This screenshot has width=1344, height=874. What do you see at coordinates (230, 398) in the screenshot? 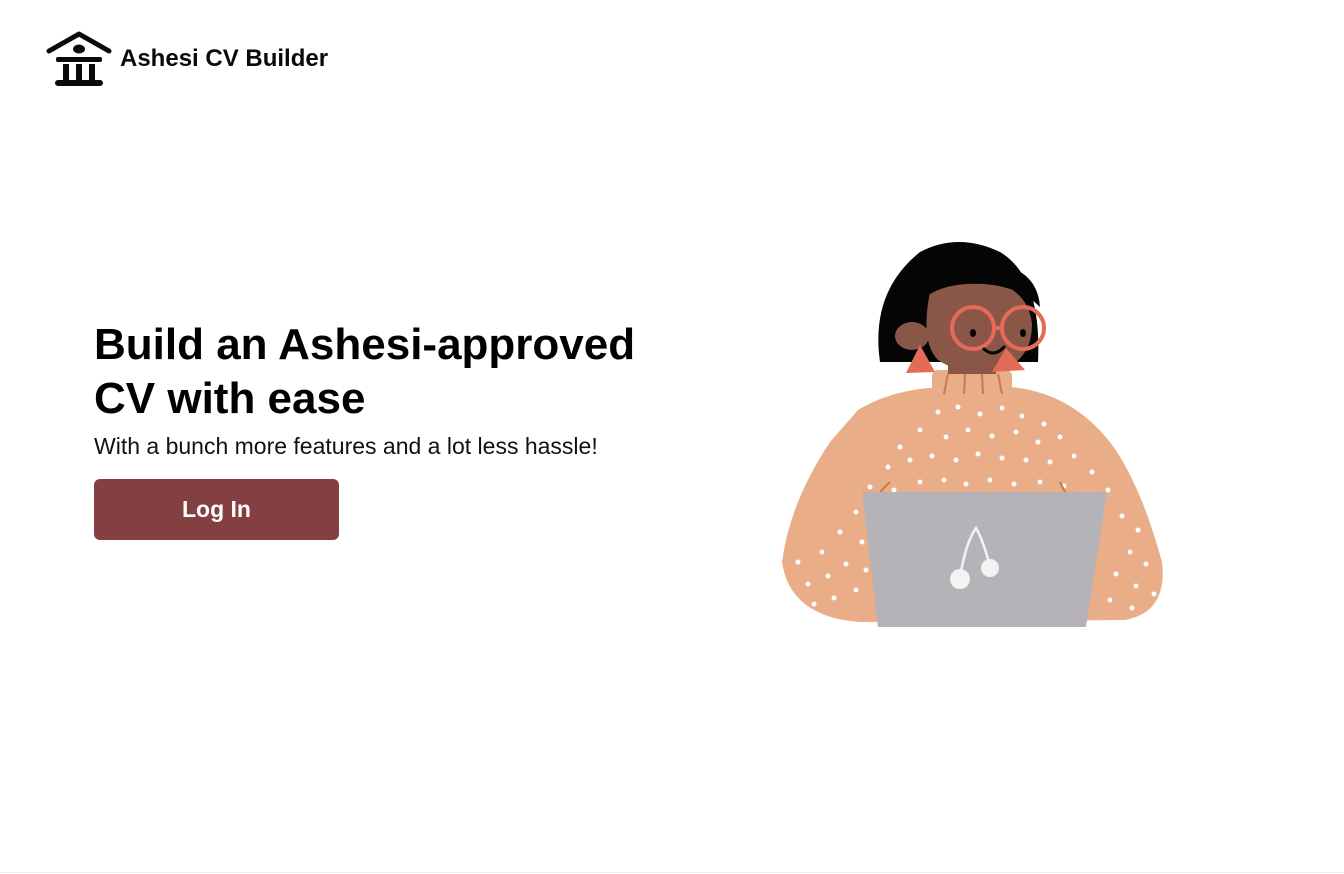
I see `hero-headline-line2: CV with ease` at bounding box center [230, 398].